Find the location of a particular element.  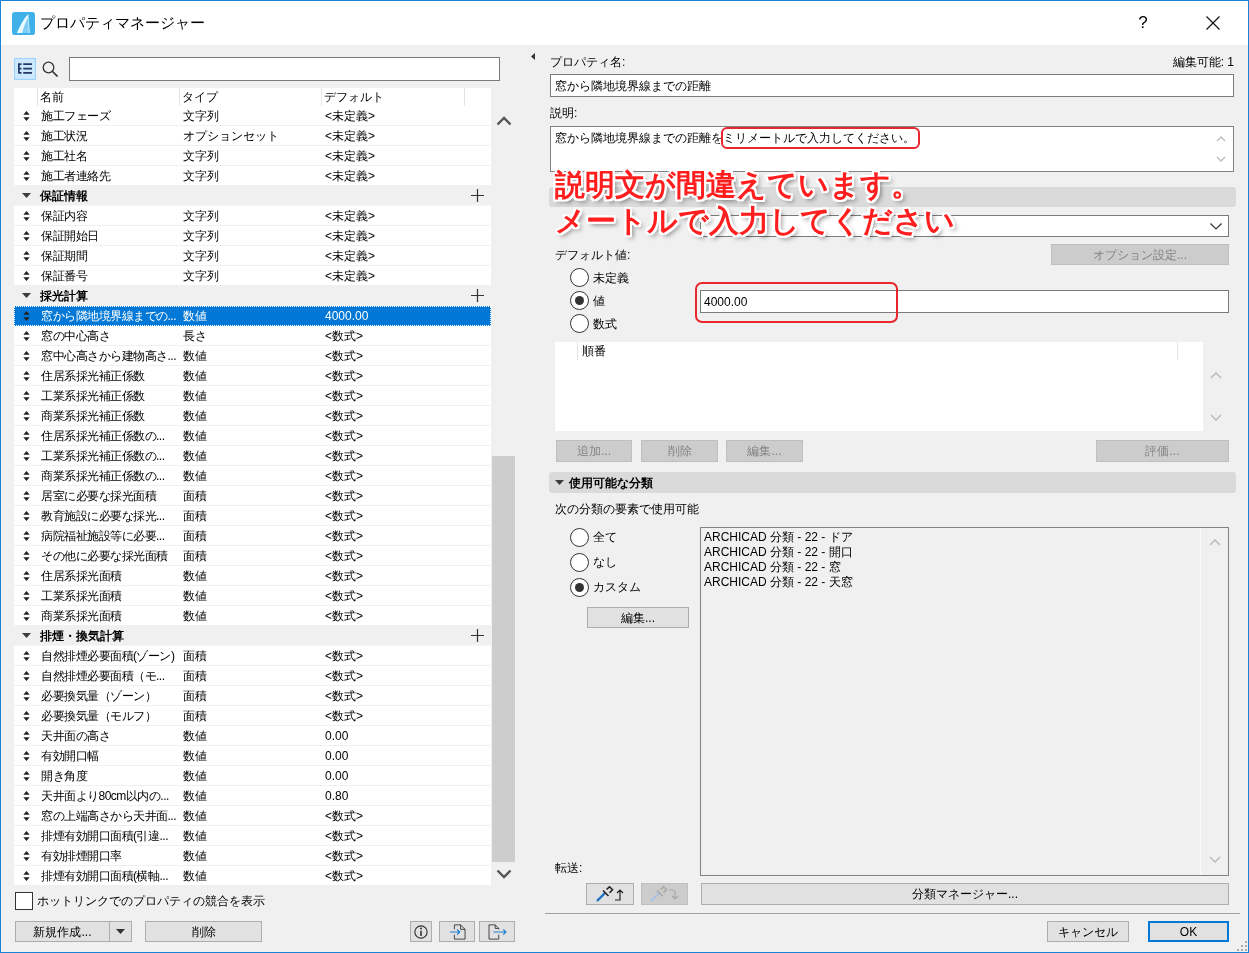

property-row: 住居系採光補正係数の... 数値 <数式> is located at coordinates (252, 436).